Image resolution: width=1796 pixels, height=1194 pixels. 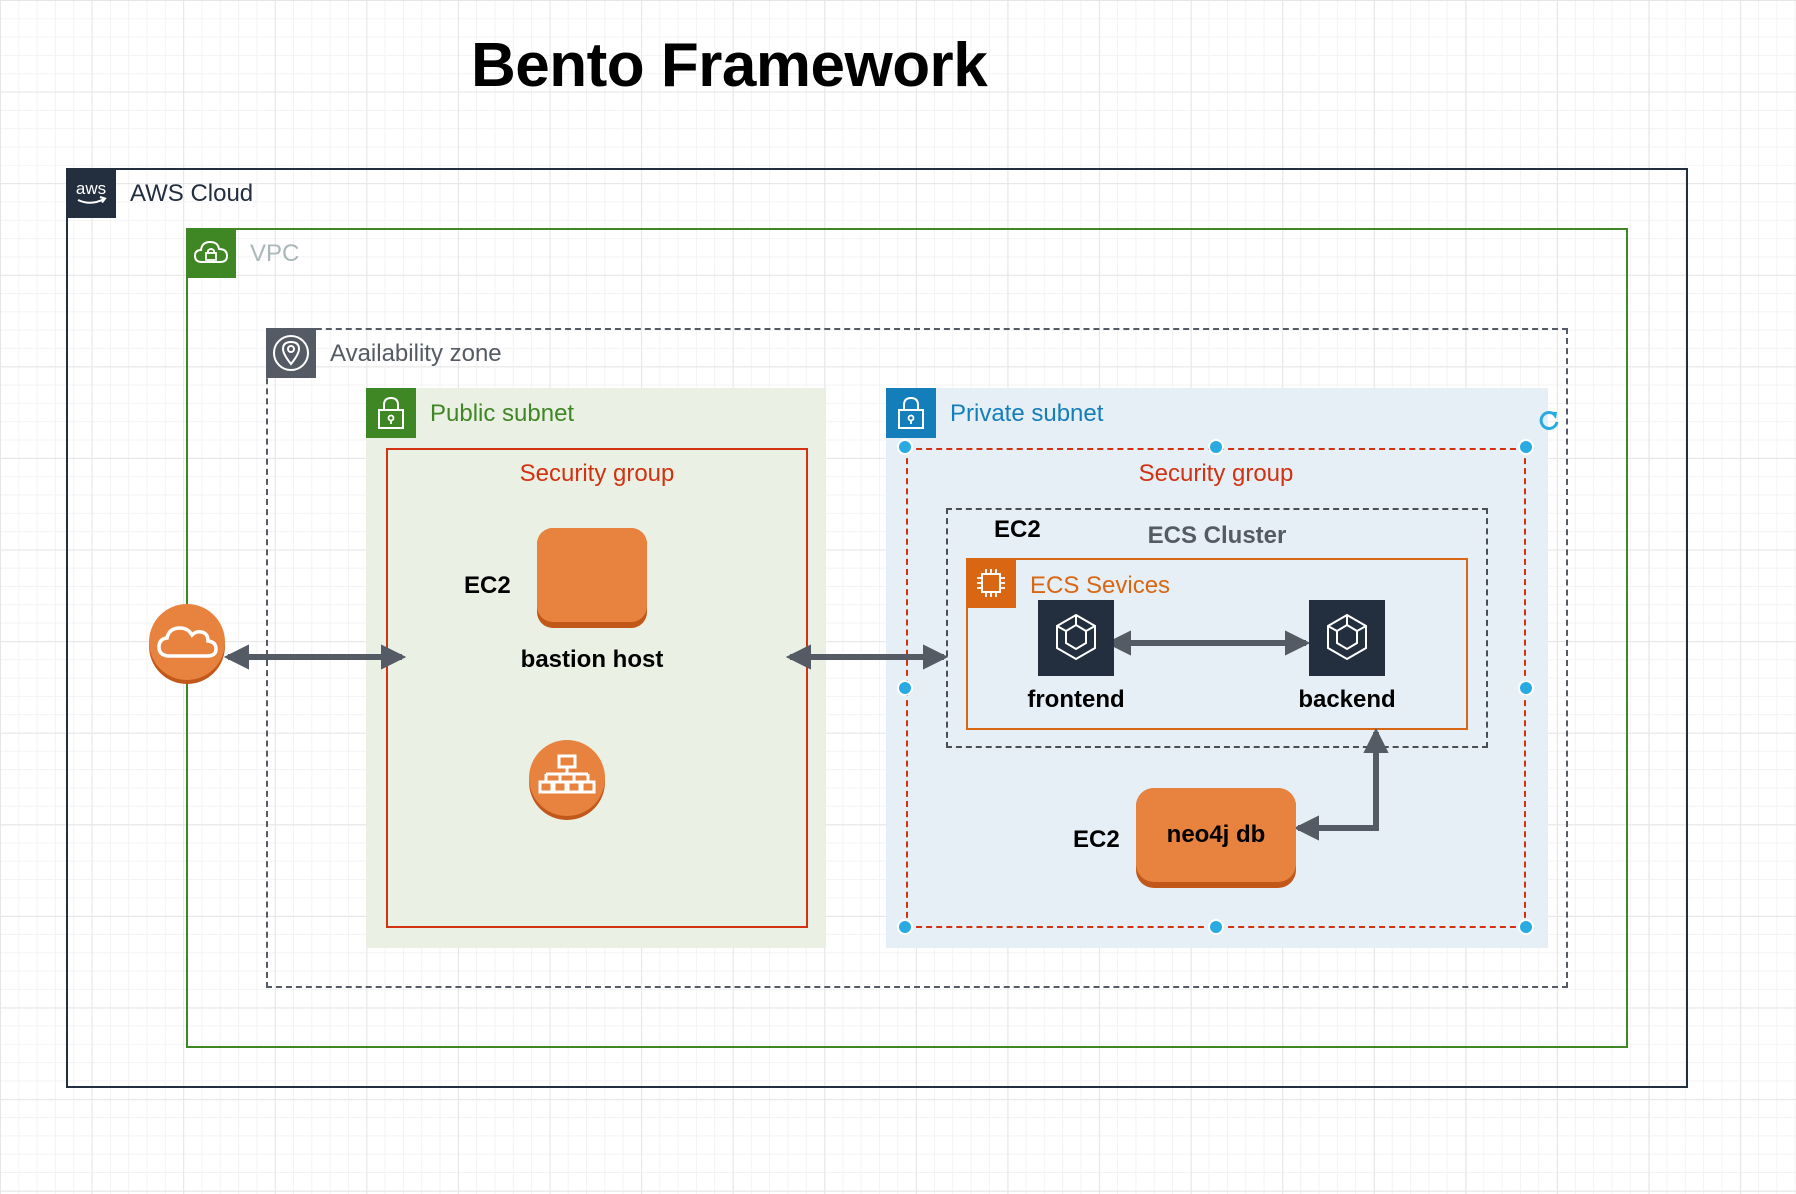 What do you see at coordinates (1549, 421) in the screenshot?
I see `rotate-handle-icon` at bounding box center [1549, 421].